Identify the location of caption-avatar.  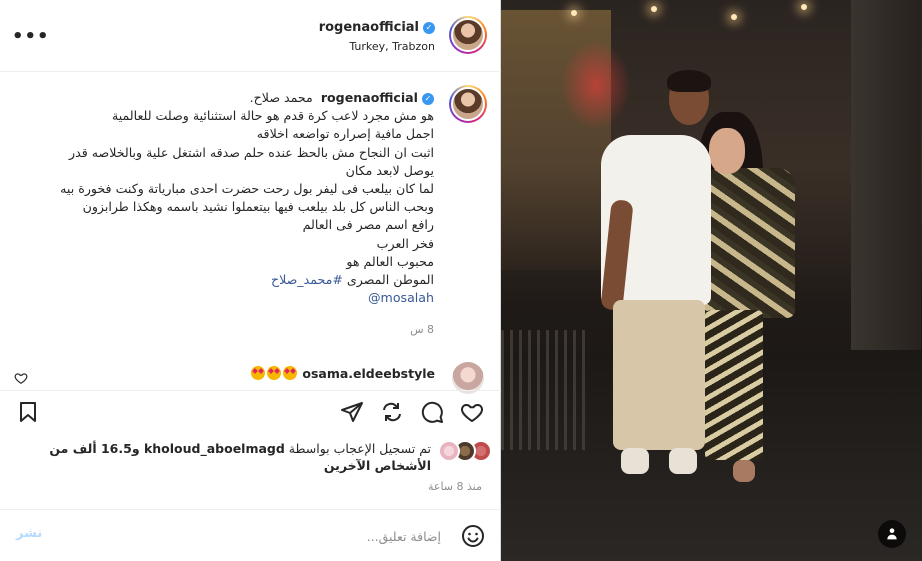
(468, 104).